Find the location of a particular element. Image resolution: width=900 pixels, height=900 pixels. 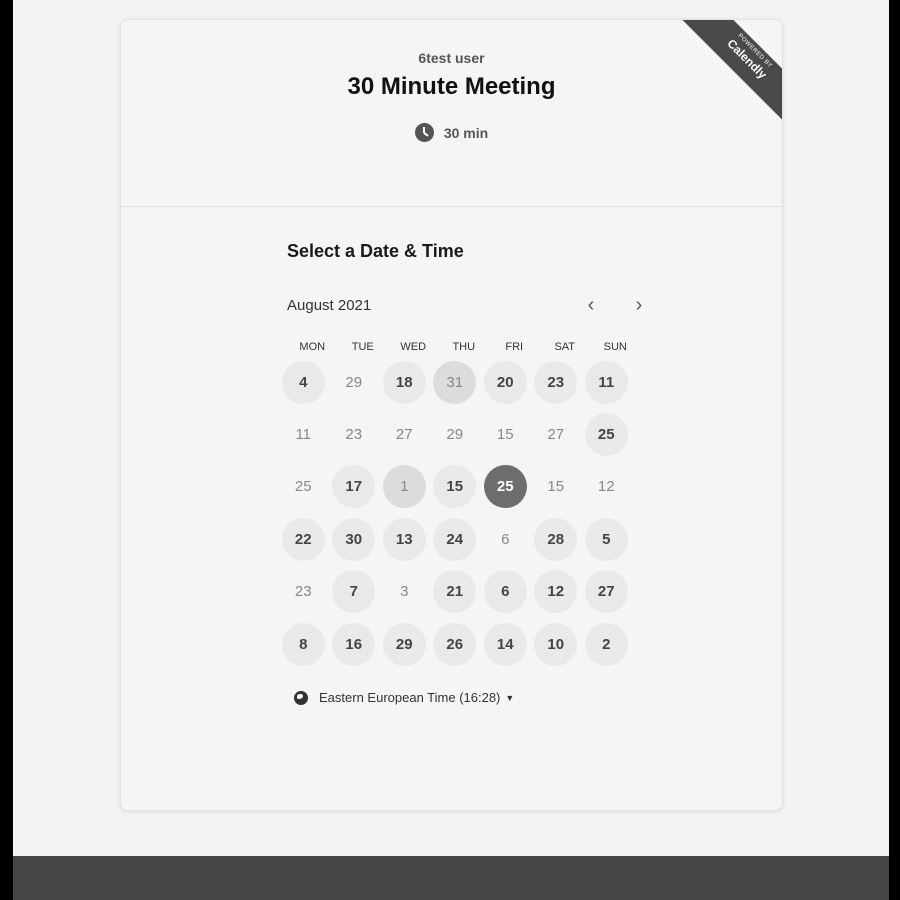

day-number: 5 is located at coordinates (606, 539).